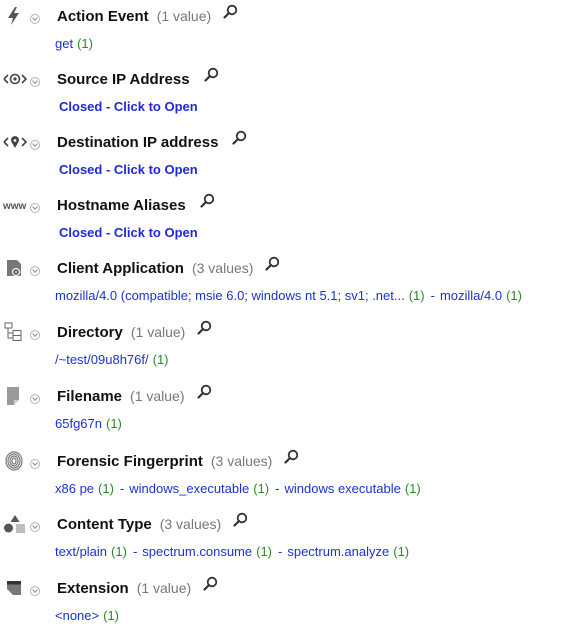  I want to click on meta-group-header: Source IP Address, so click(138, 78).